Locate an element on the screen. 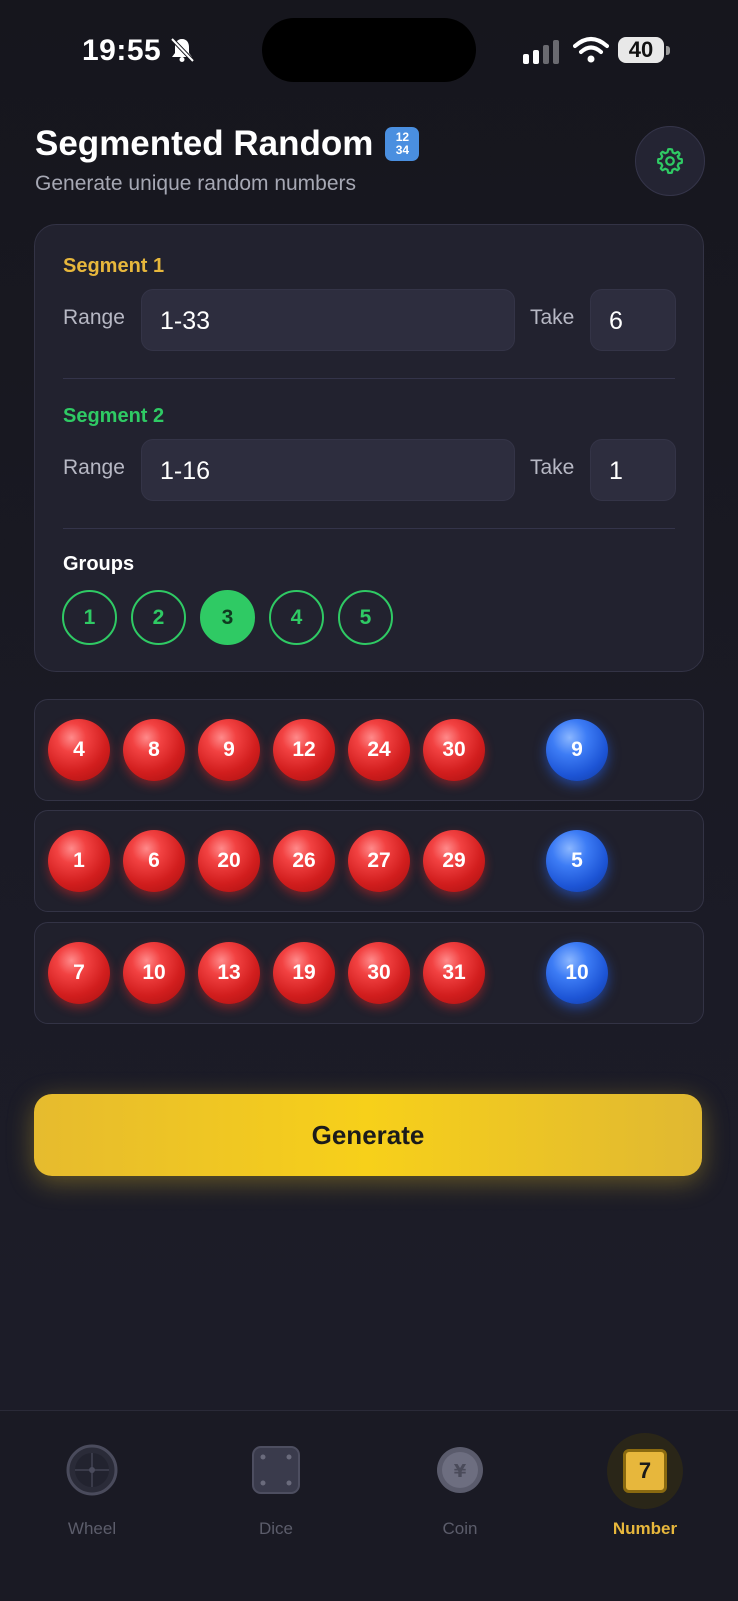 Image resolution: width=738 pixels, height=1601 pixels. wifi-icon is located at coordinates (591, 50).